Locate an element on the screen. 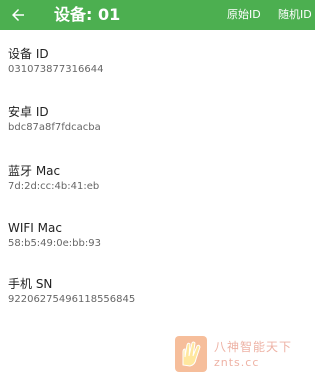 The height and width of the screenshot is (386, 320). item-value: 7d:2d:cc:4b:41:eb is located at coordinates (54, 186).